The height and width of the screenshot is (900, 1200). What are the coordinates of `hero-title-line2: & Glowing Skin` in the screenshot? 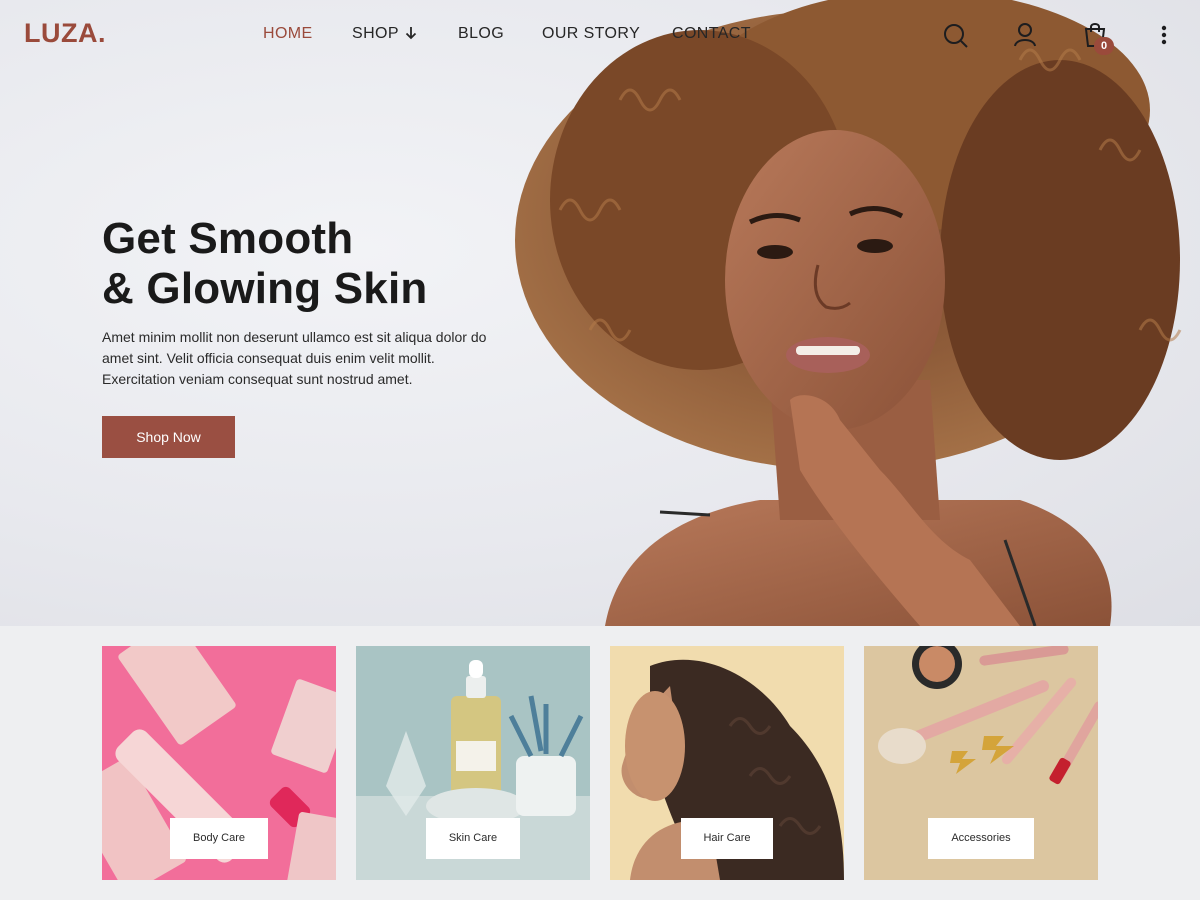 It's located at (265, 288).